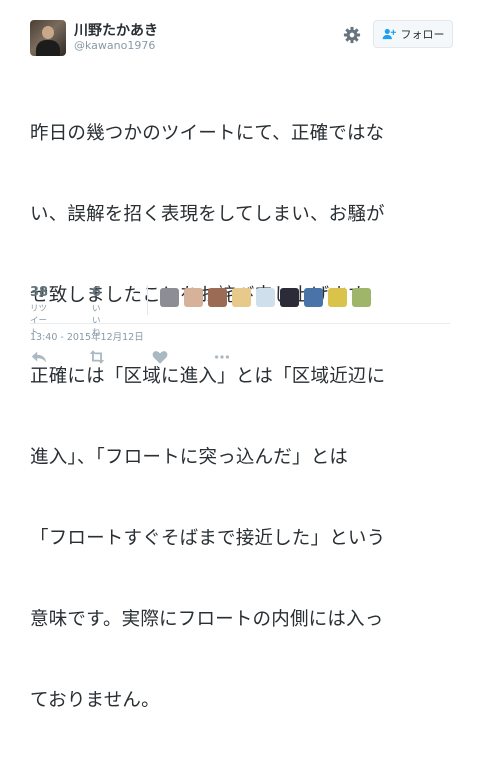  What do you see at coordinates (97, 357) in the screenshot?
I see `retweet-icon` at bounding box center [97, 357].